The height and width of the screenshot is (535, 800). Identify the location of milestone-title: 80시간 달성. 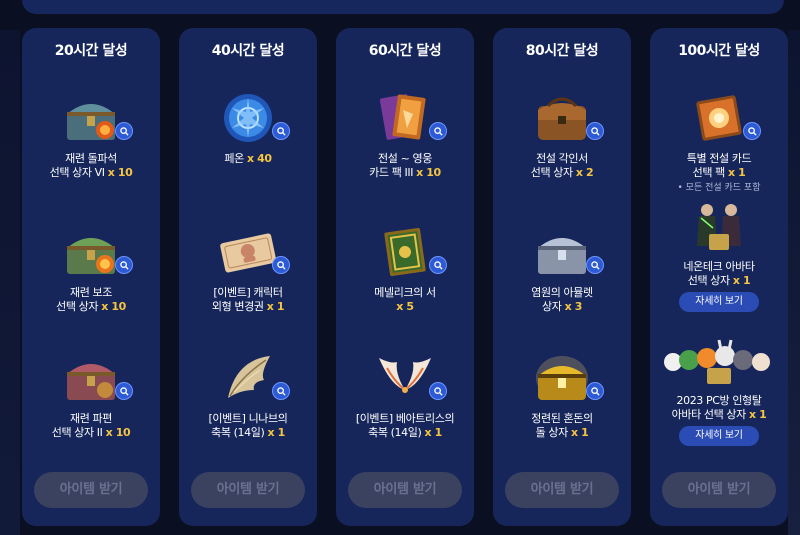
(562, 51).